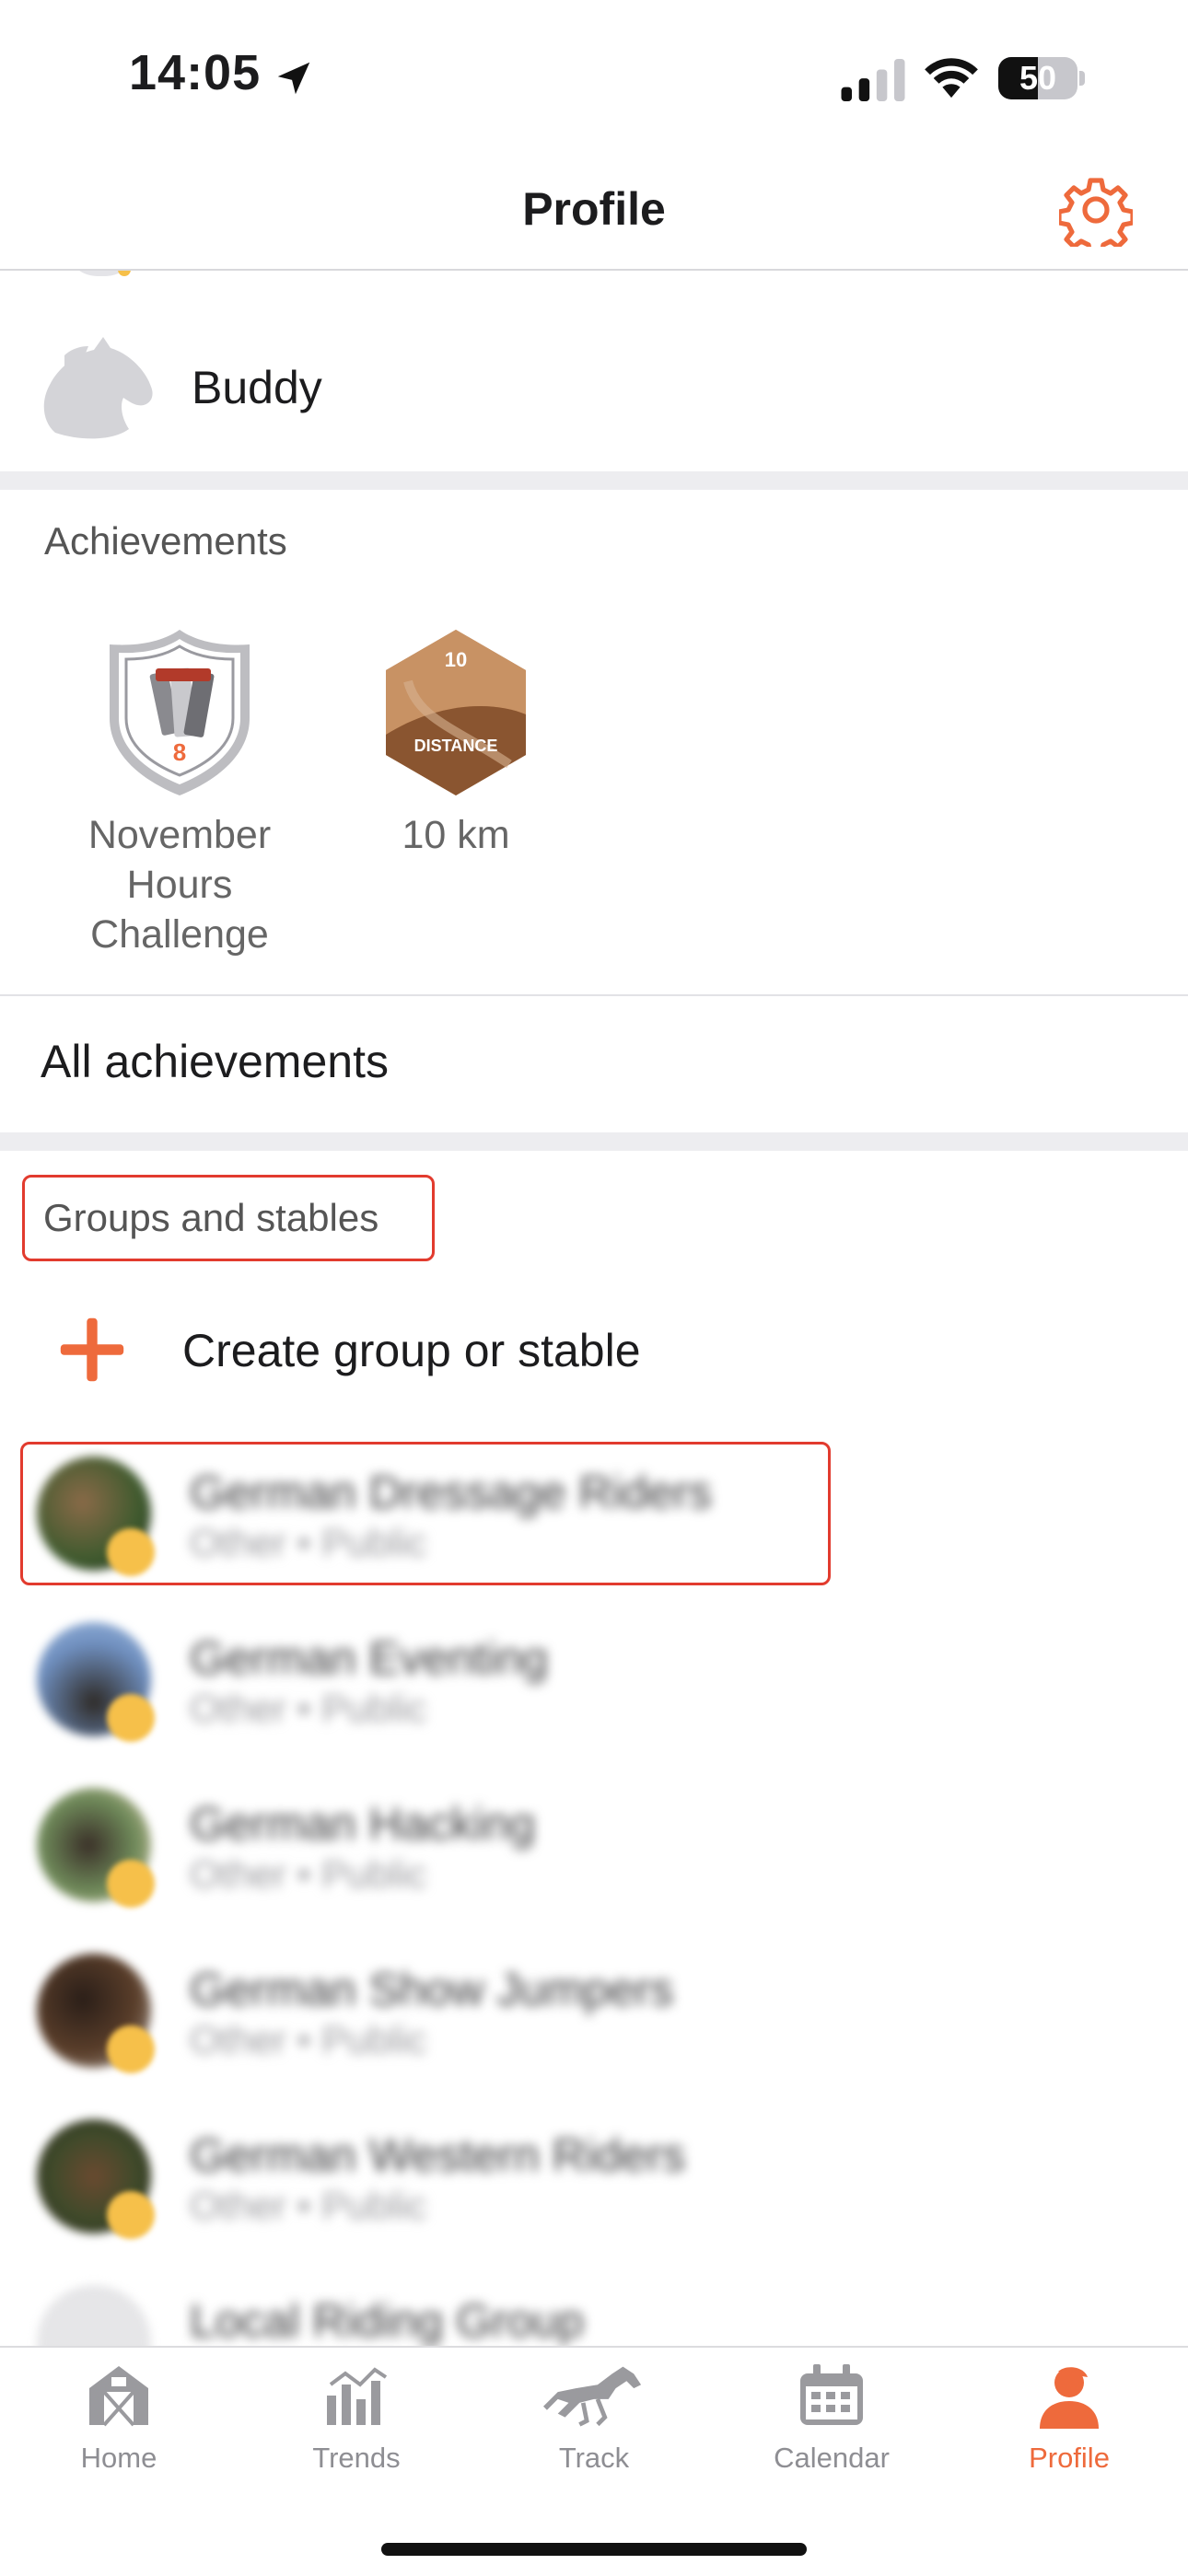 This screenshot has height=2576, width=1188. I want to click on nav-bar: Profile, so click(594, 209).